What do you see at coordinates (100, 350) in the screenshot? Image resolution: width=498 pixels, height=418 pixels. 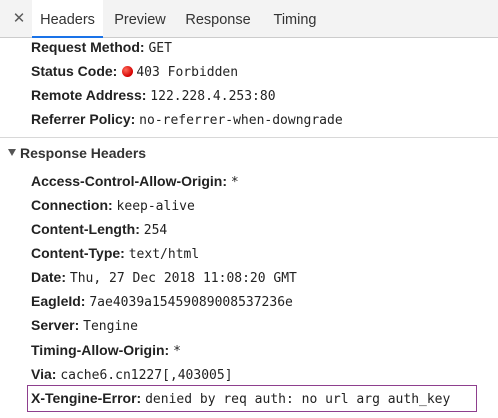 I see `header-key: Timing-Allow-Origin:` at bounding box center [100, 350].